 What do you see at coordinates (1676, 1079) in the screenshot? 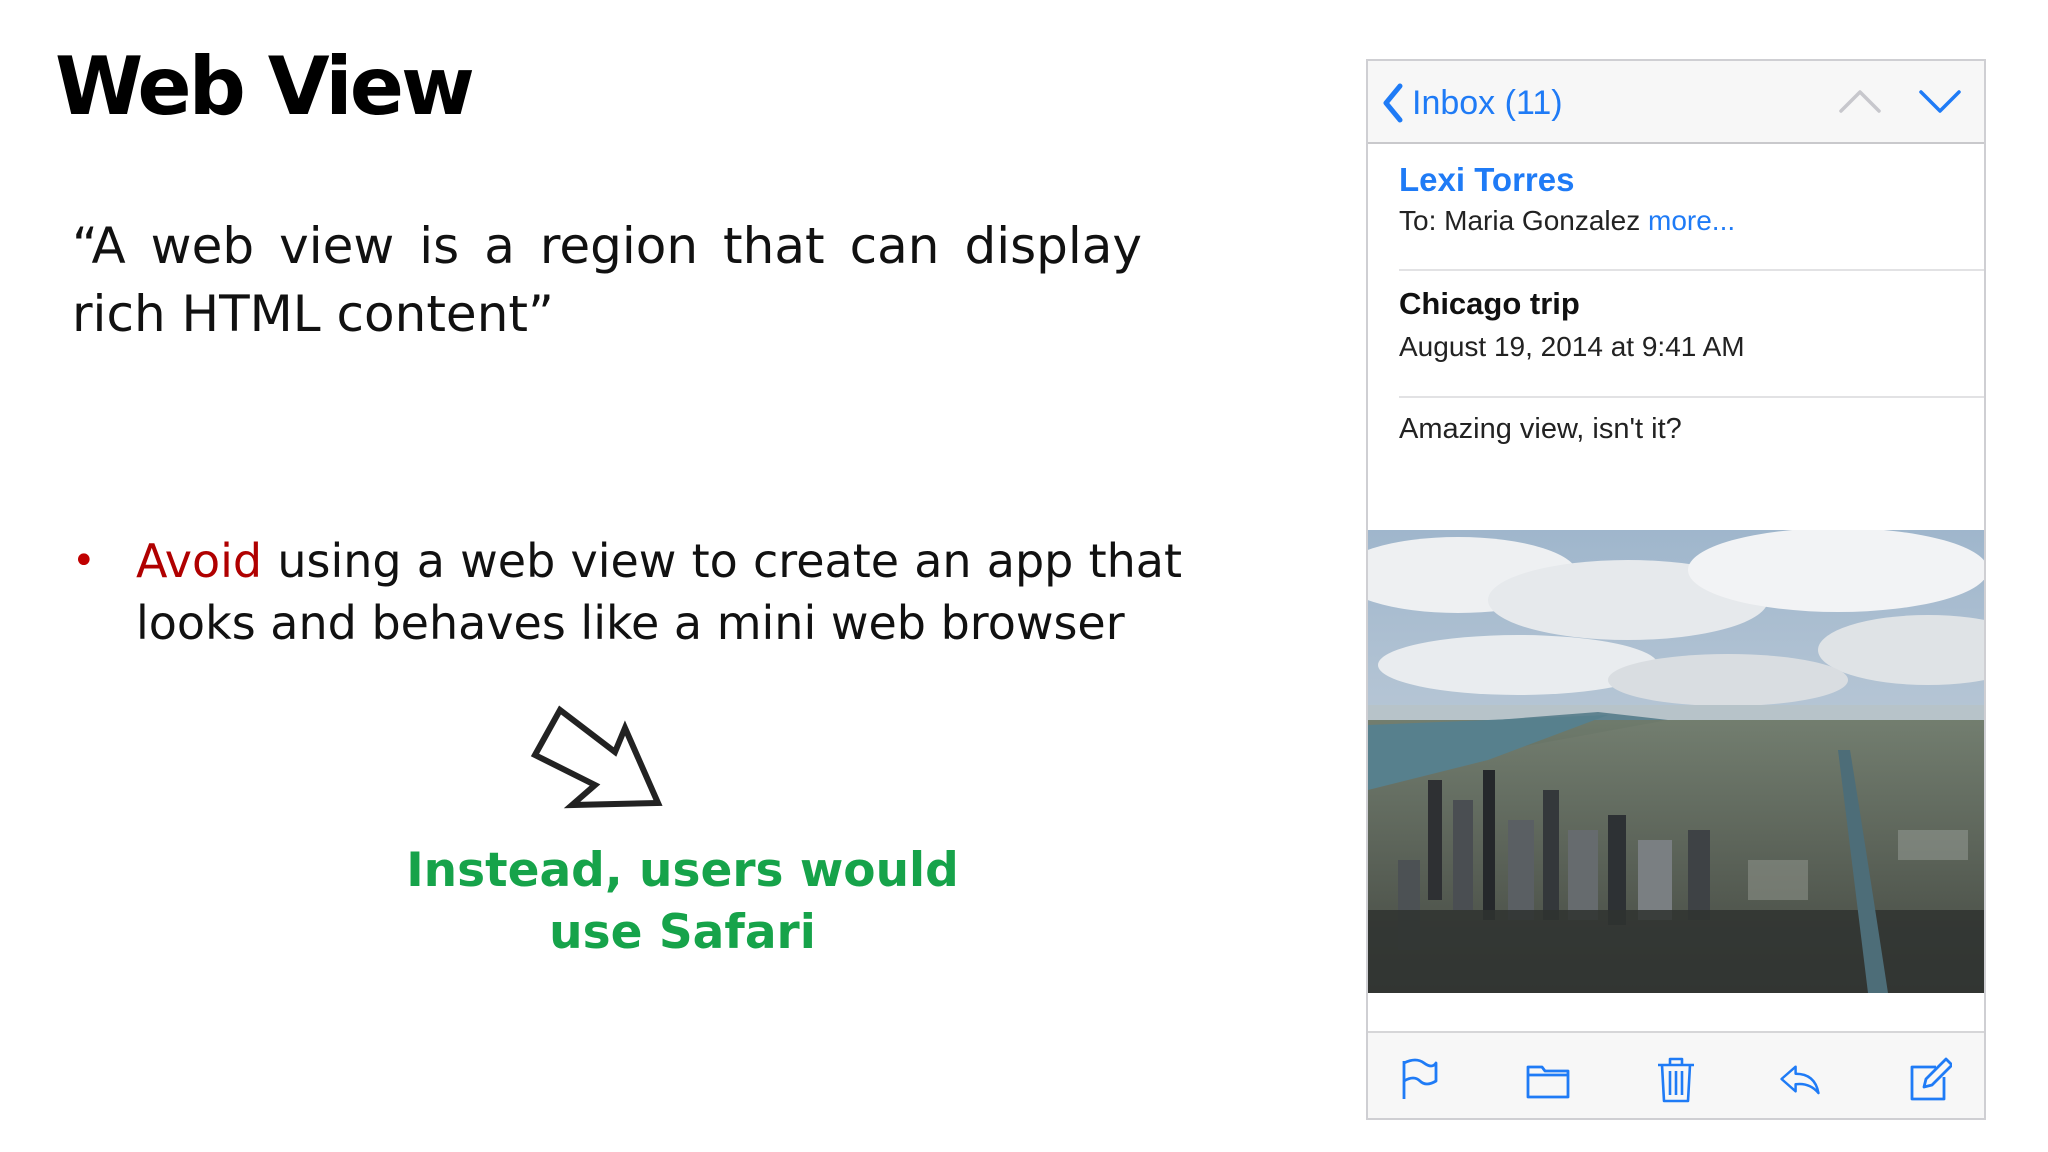
I see `trash-icon` at bounding box center [1676, 1079].